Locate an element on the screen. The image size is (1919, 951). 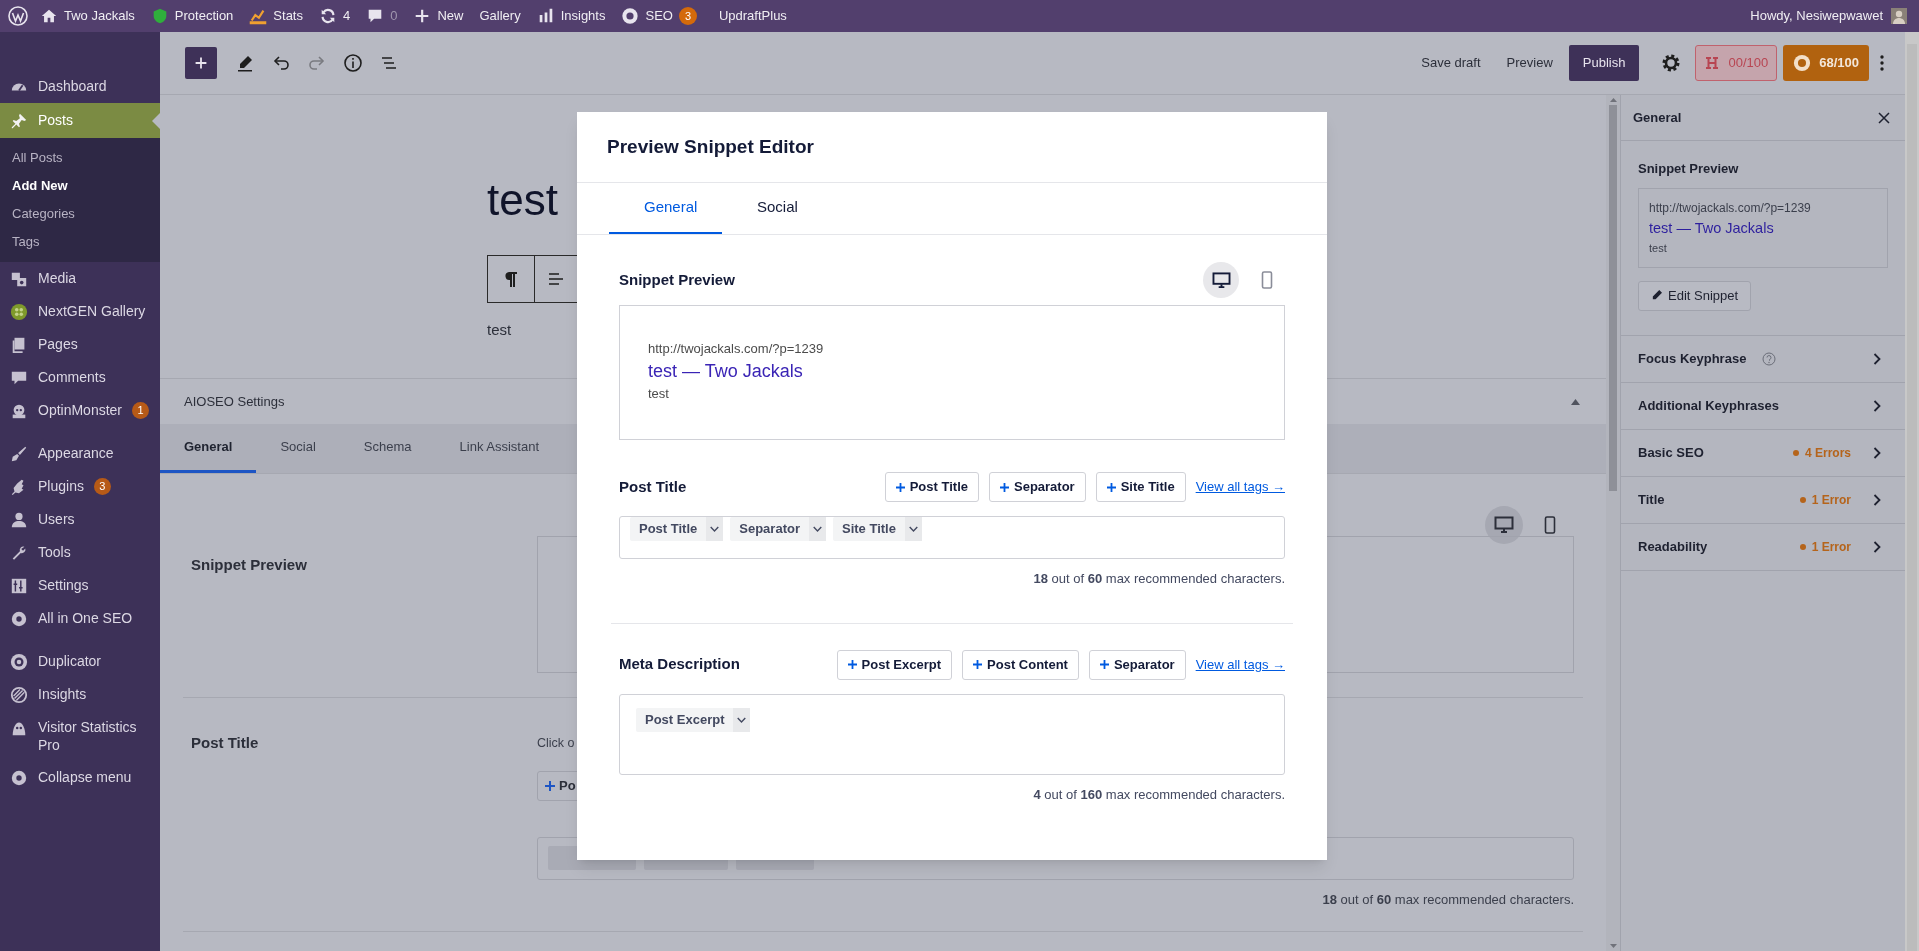
character-count: 4 out of 160 max recommended characters. is located at coordinates (1159, 794).